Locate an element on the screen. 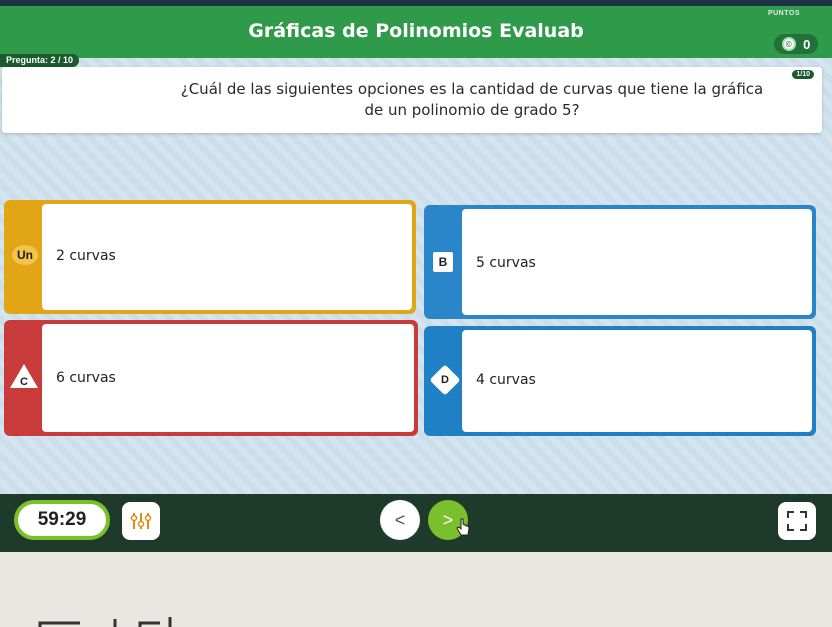 The height and width of the screenshot is (627, 832). previous-question-button: < is located at coordinates (400, 520).